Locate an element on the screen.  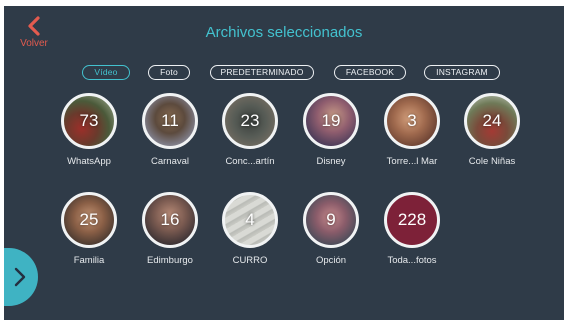
album-count: 25 is located at coordinates (89, 219).